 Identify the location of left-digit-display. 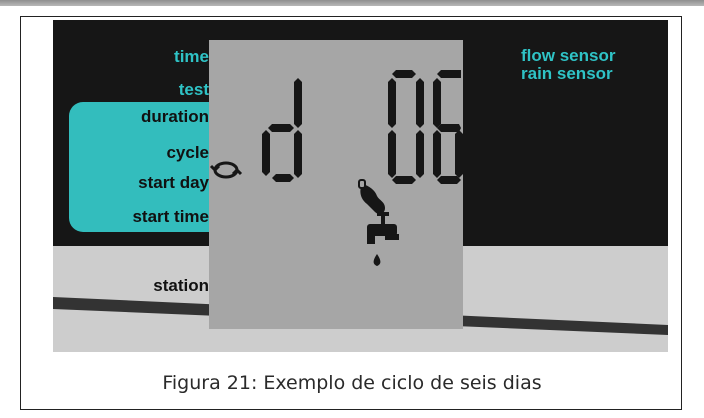
(282, 130).